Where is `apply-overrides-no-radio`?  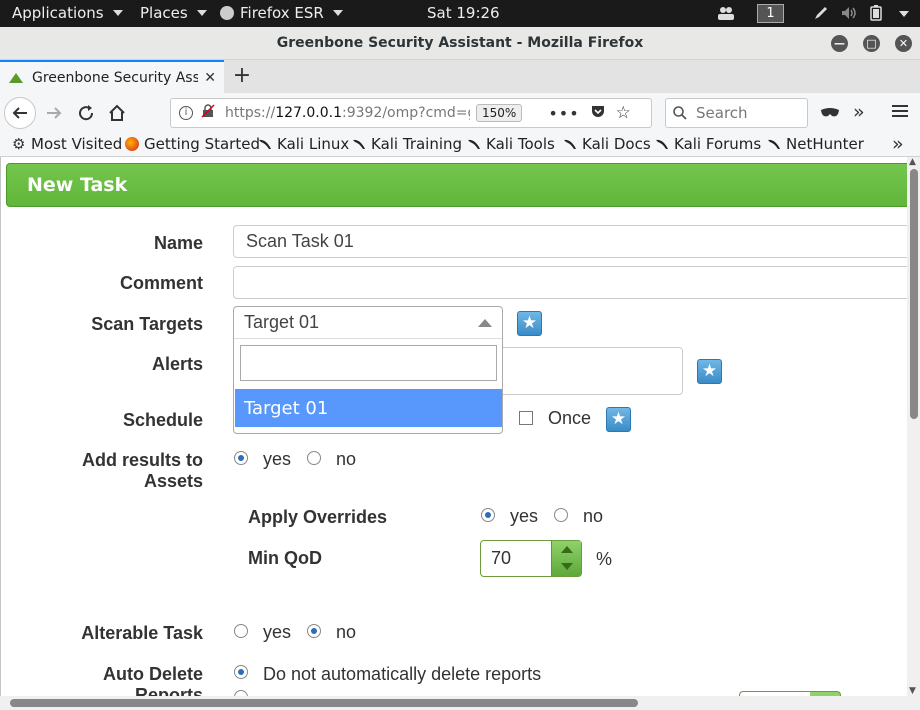
apply-overrides-no-radio is located at coordinates (561, 515).